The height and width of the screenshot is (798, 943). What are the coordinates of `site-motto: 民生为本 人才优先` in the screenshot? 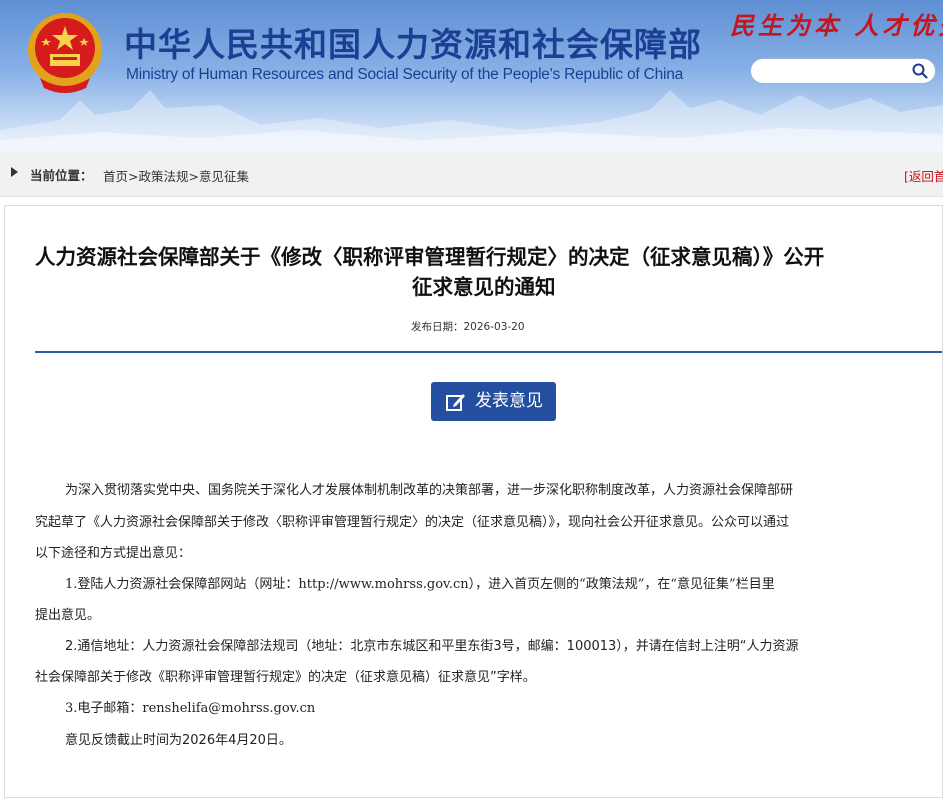 It's located at (836, 25).